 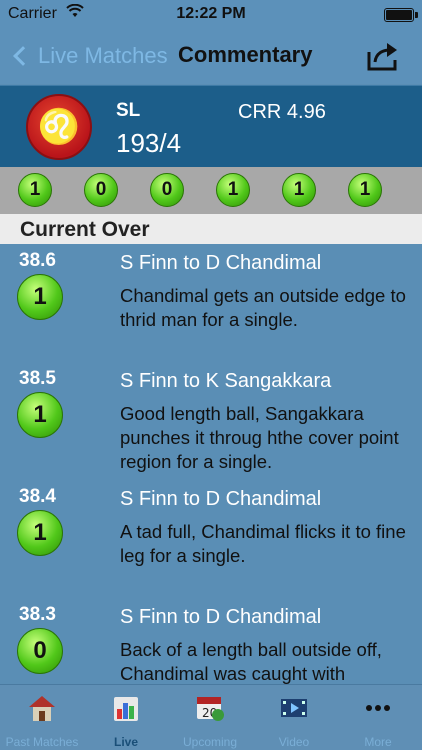 What do you see at coordinates (37, 496) in the screenshot?
I see `over-number: 38.4` at bounding box center [37, 496].